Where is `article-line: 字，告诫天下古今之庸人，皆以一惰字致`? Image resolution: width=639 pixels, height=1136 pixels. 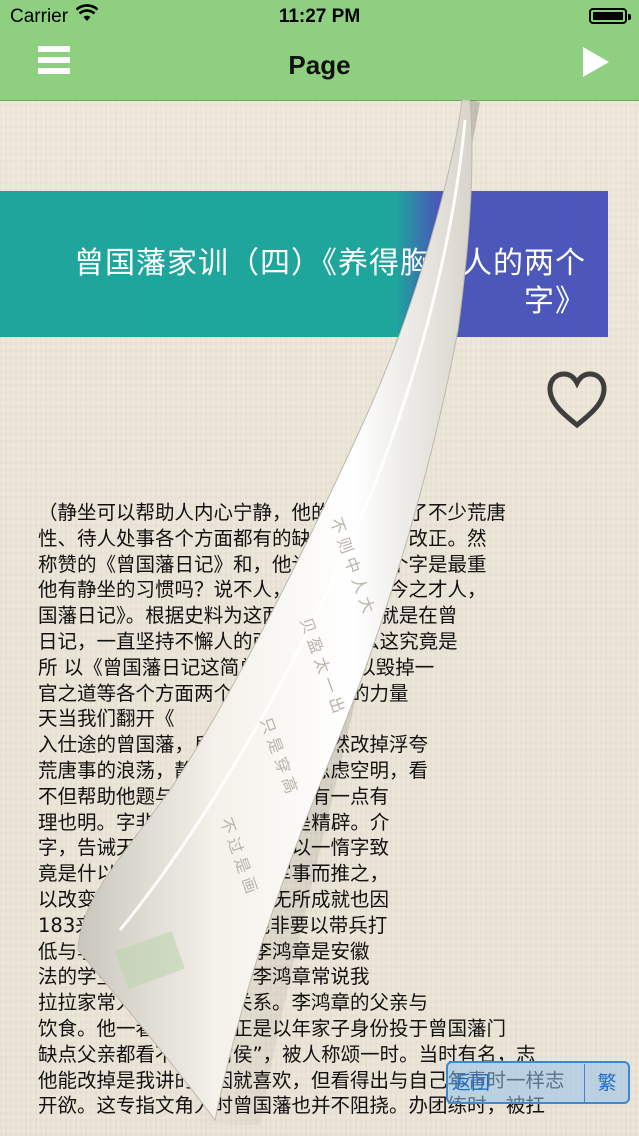 article-line: 字，告诫天下古今之庸人，皆以一惰字致 is located at coordinates (214, 848).